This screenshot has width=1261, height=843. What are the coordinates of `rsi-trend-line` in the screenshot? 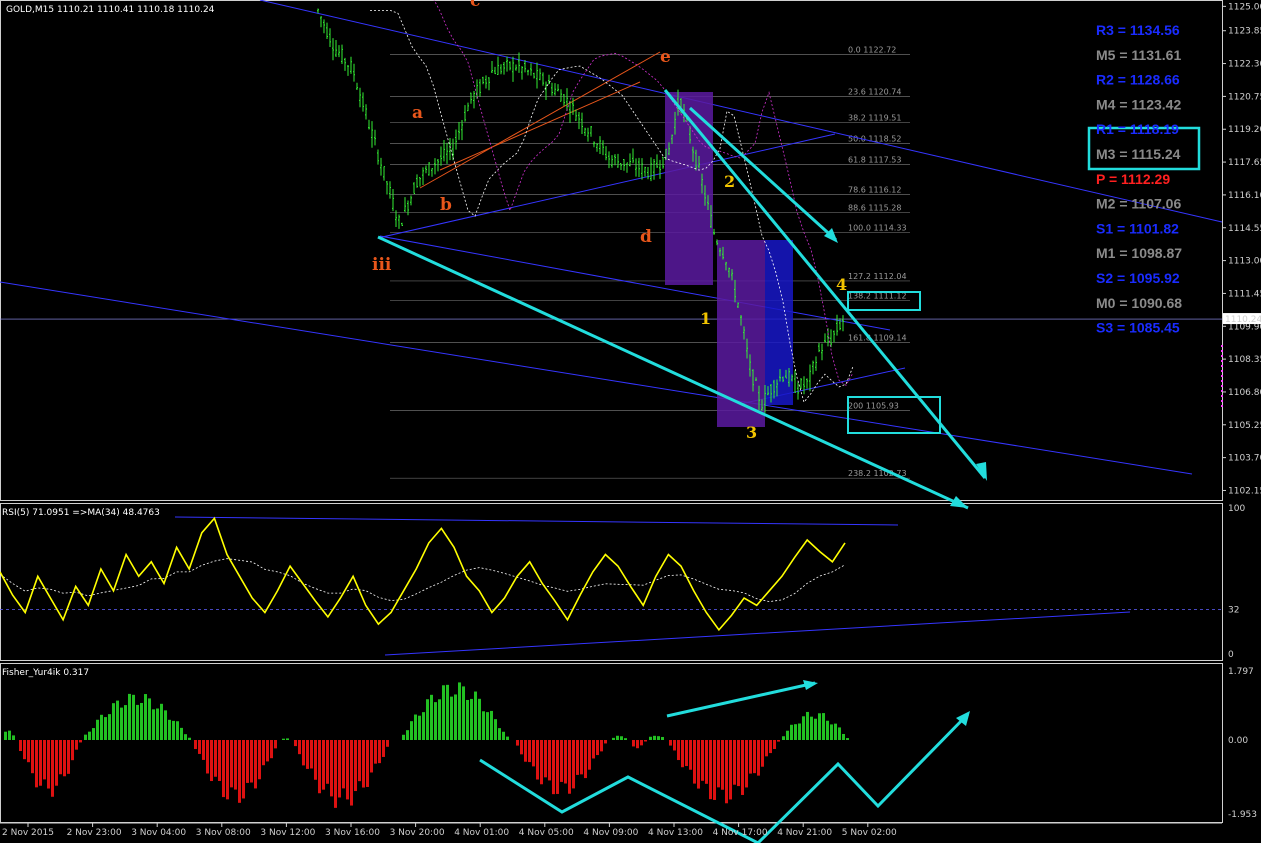 It's located at (536, 521).